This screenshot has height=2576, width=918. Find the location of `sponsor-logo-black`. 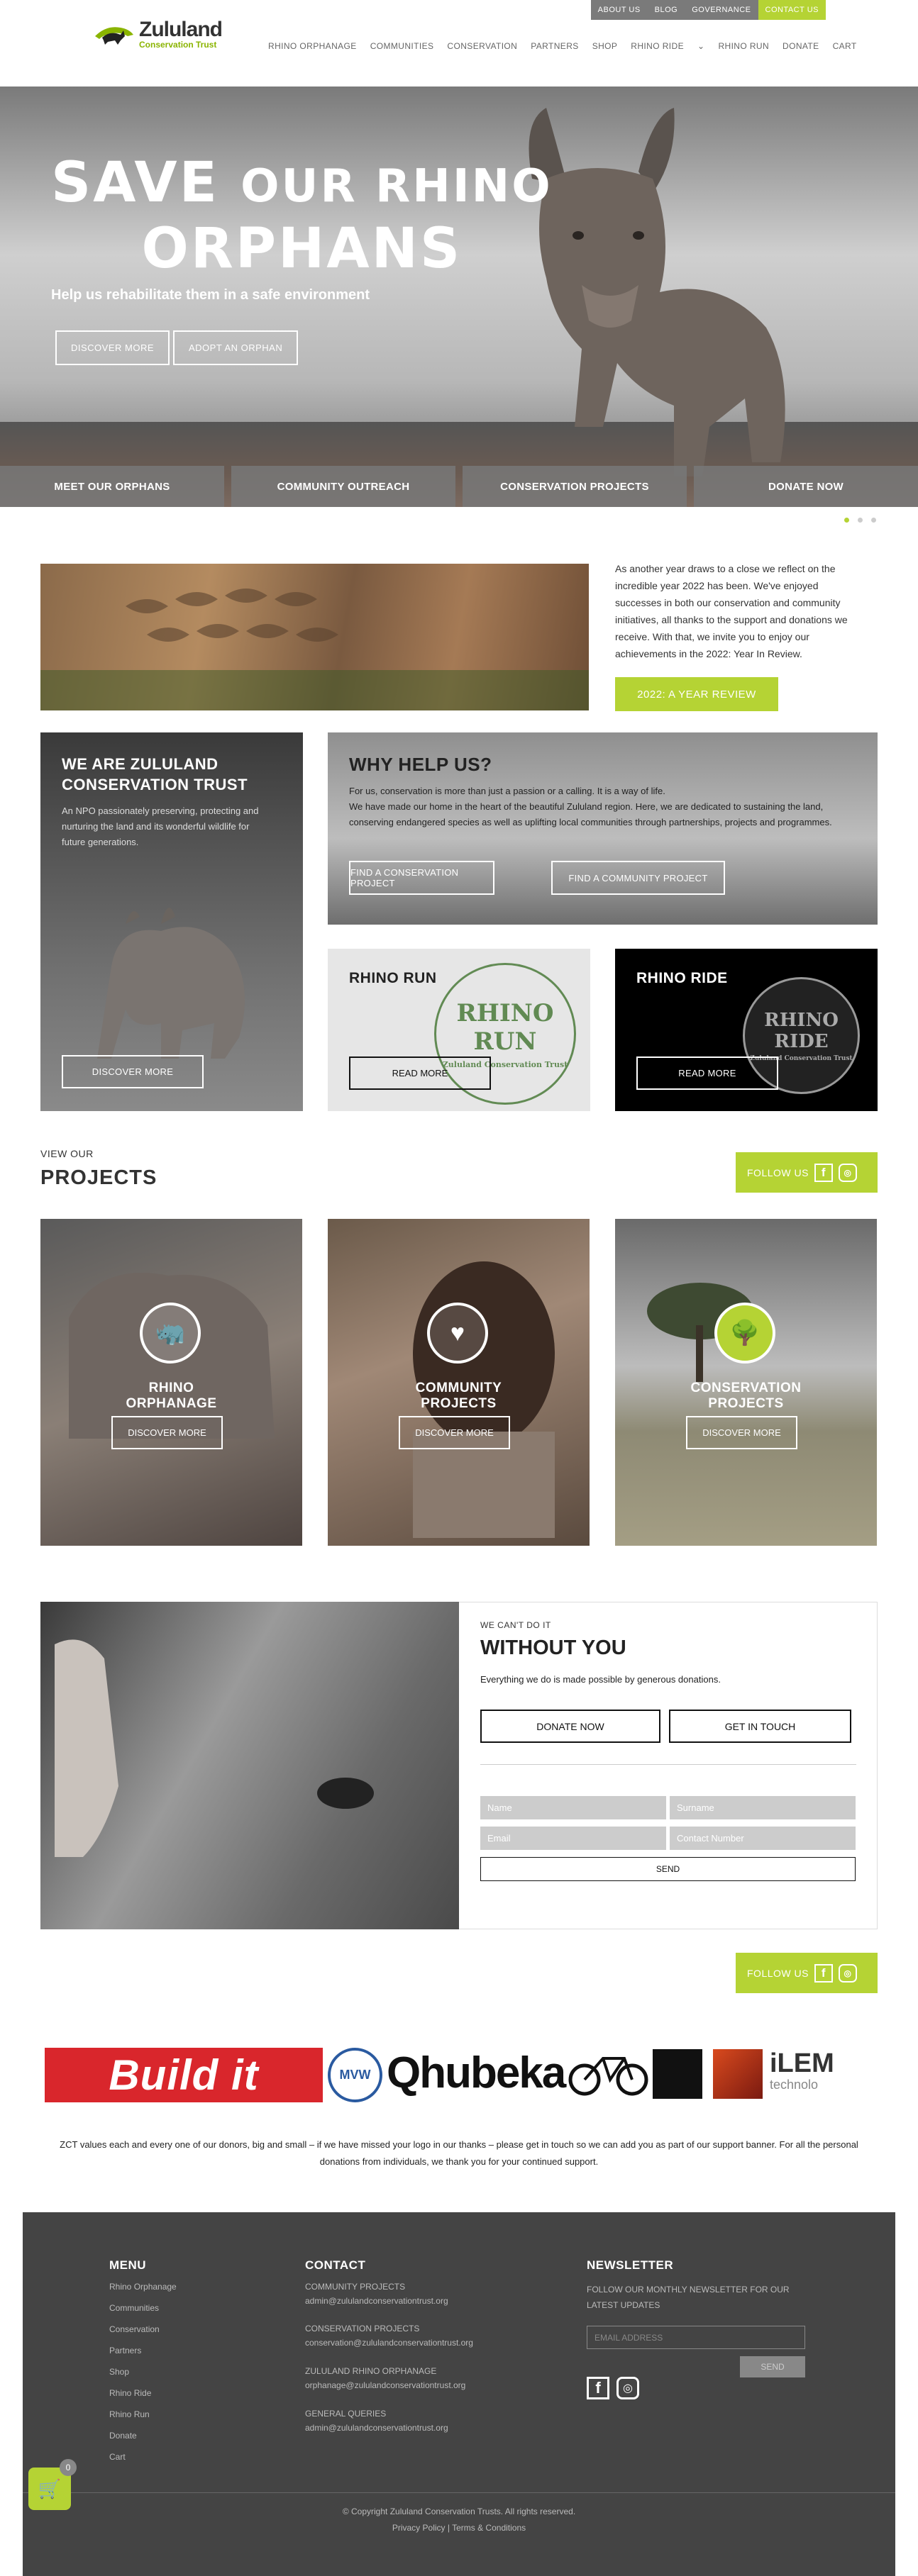

sponsor-logo-black is located at coordinates (677, 2074).